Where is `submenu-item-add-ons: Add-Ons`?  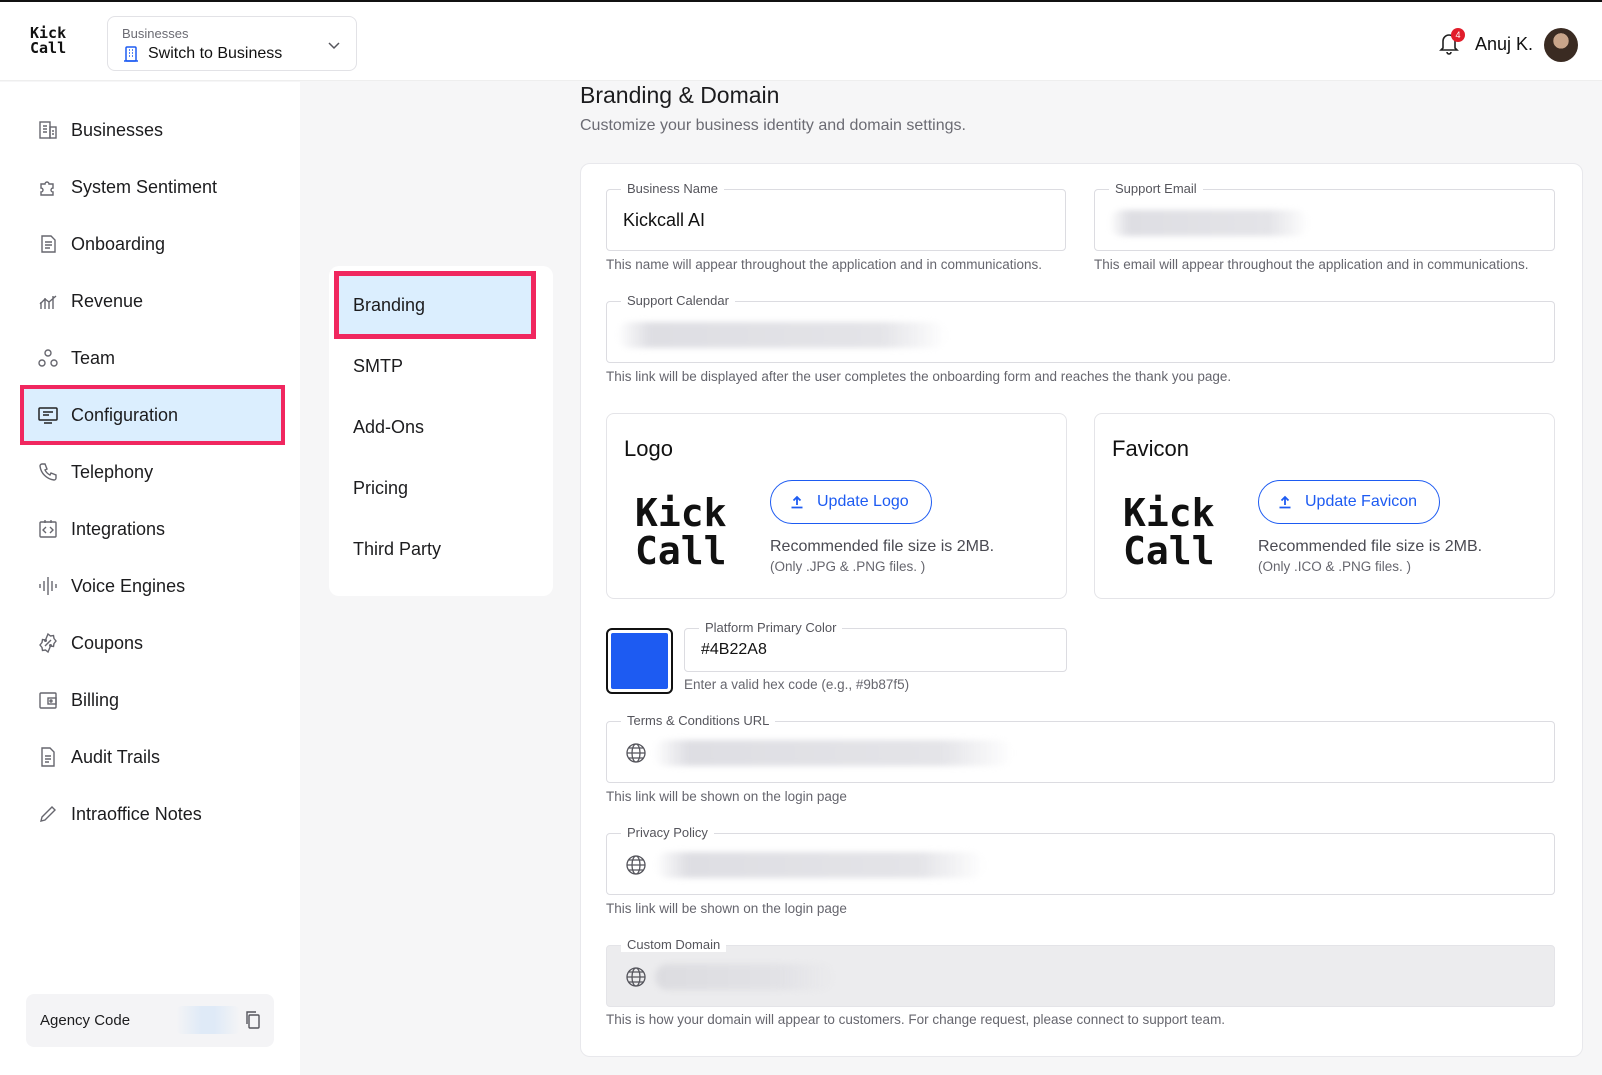
submenu-item-add-ons: Add-Ons is located at coordinates (435, 427).